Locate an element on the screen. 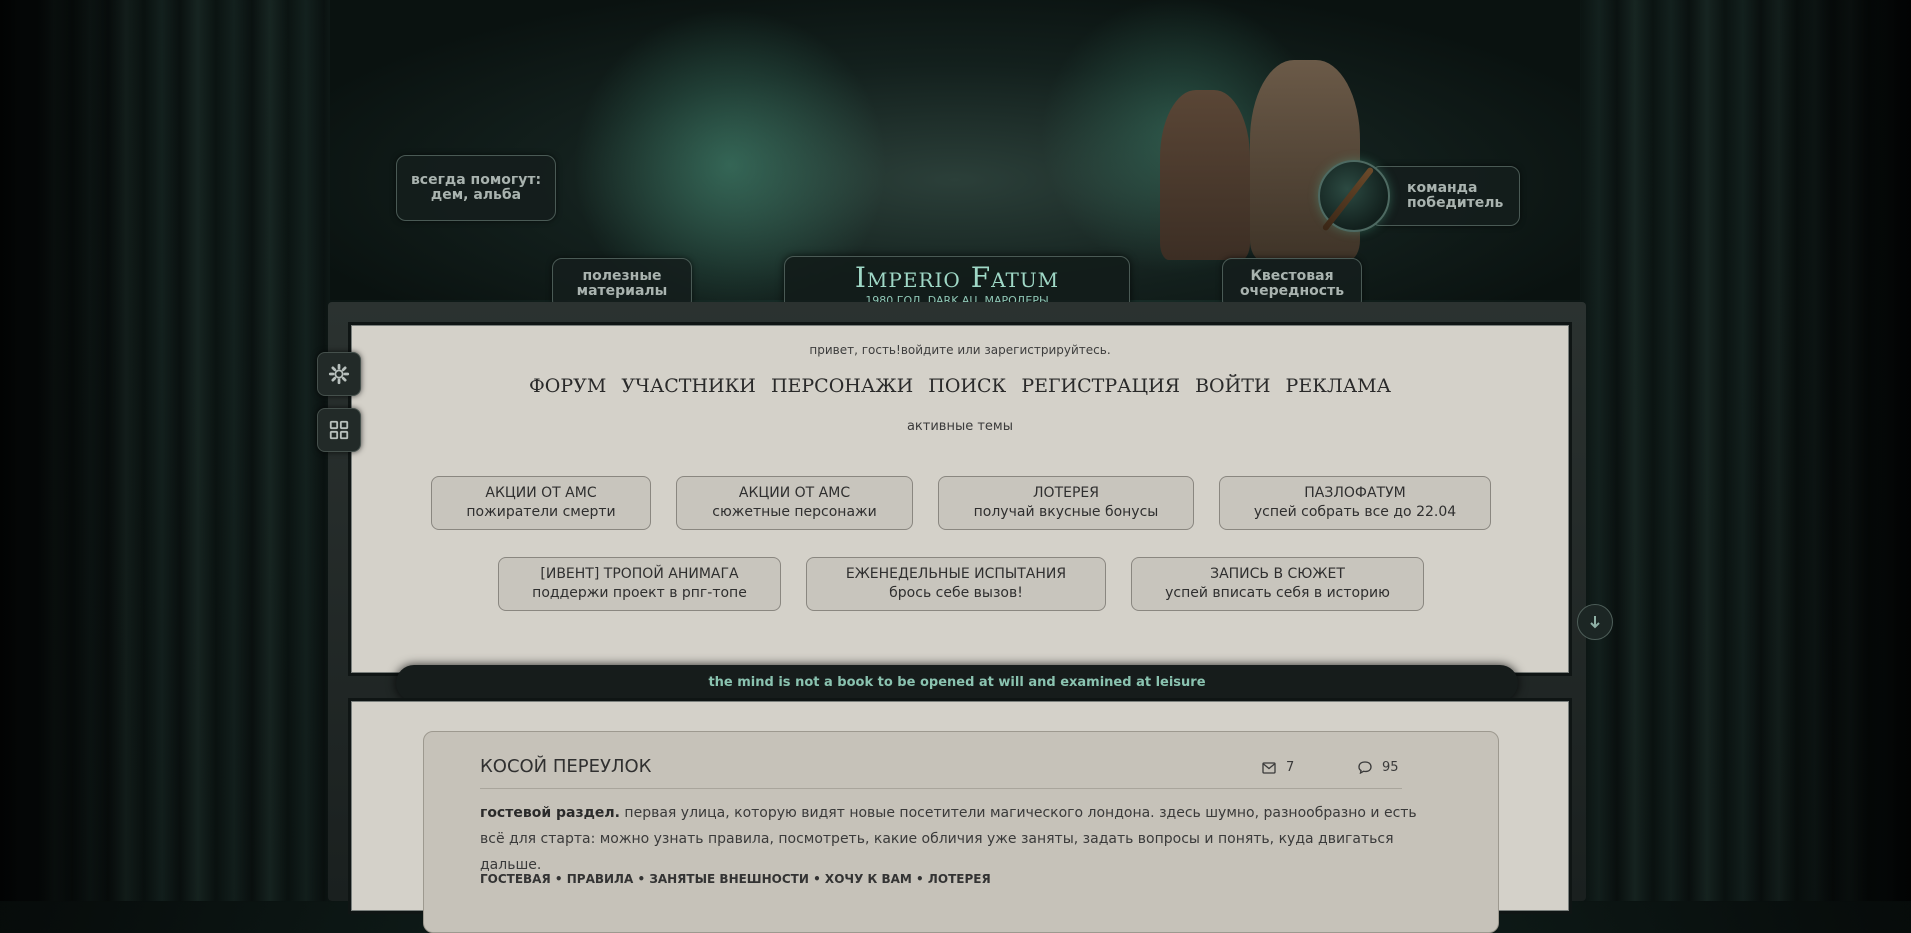  divider is located at coordinates (941, 788).